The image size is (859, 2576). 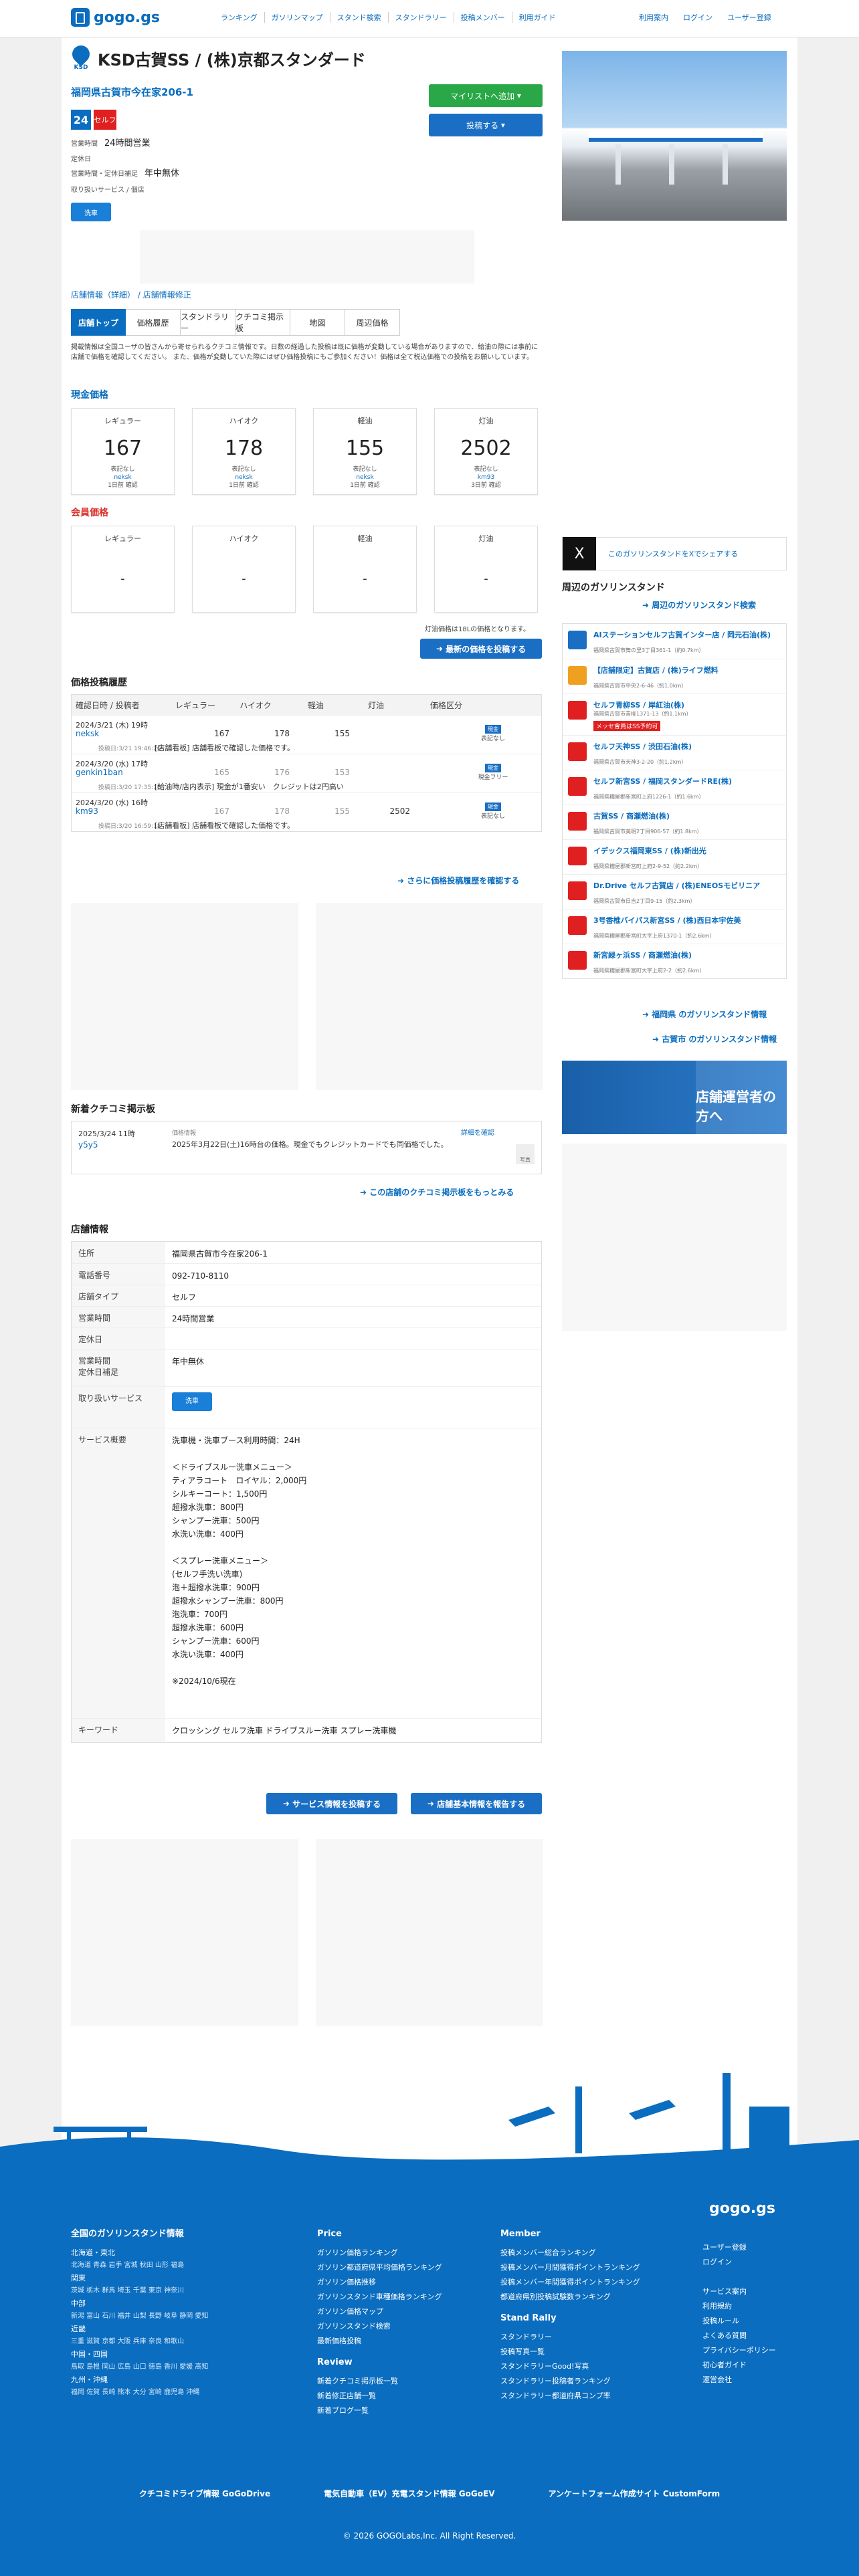 I want to click on sister-site-link: クチコミドライブ情報 GoGoDrive, so click(x=204, y=2493).